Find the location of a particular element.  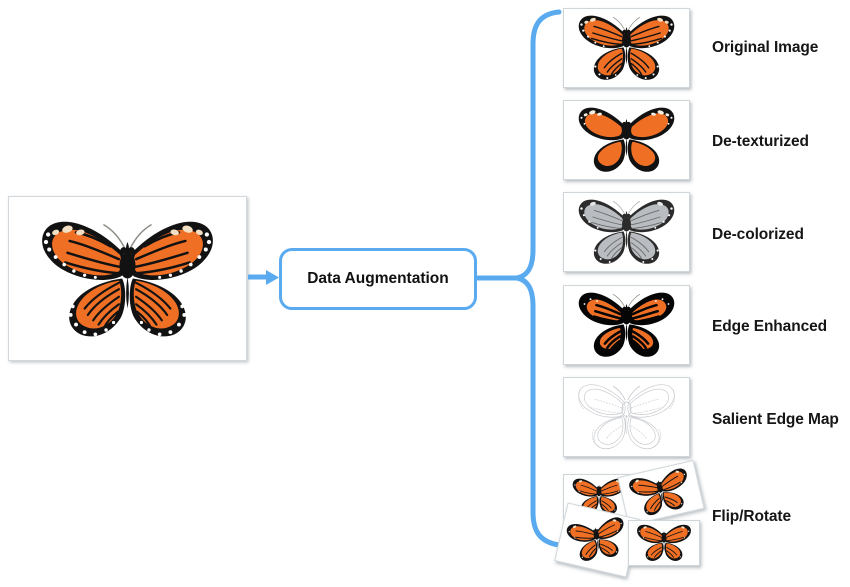

source-image-frame is located at coordinates (127, 278).